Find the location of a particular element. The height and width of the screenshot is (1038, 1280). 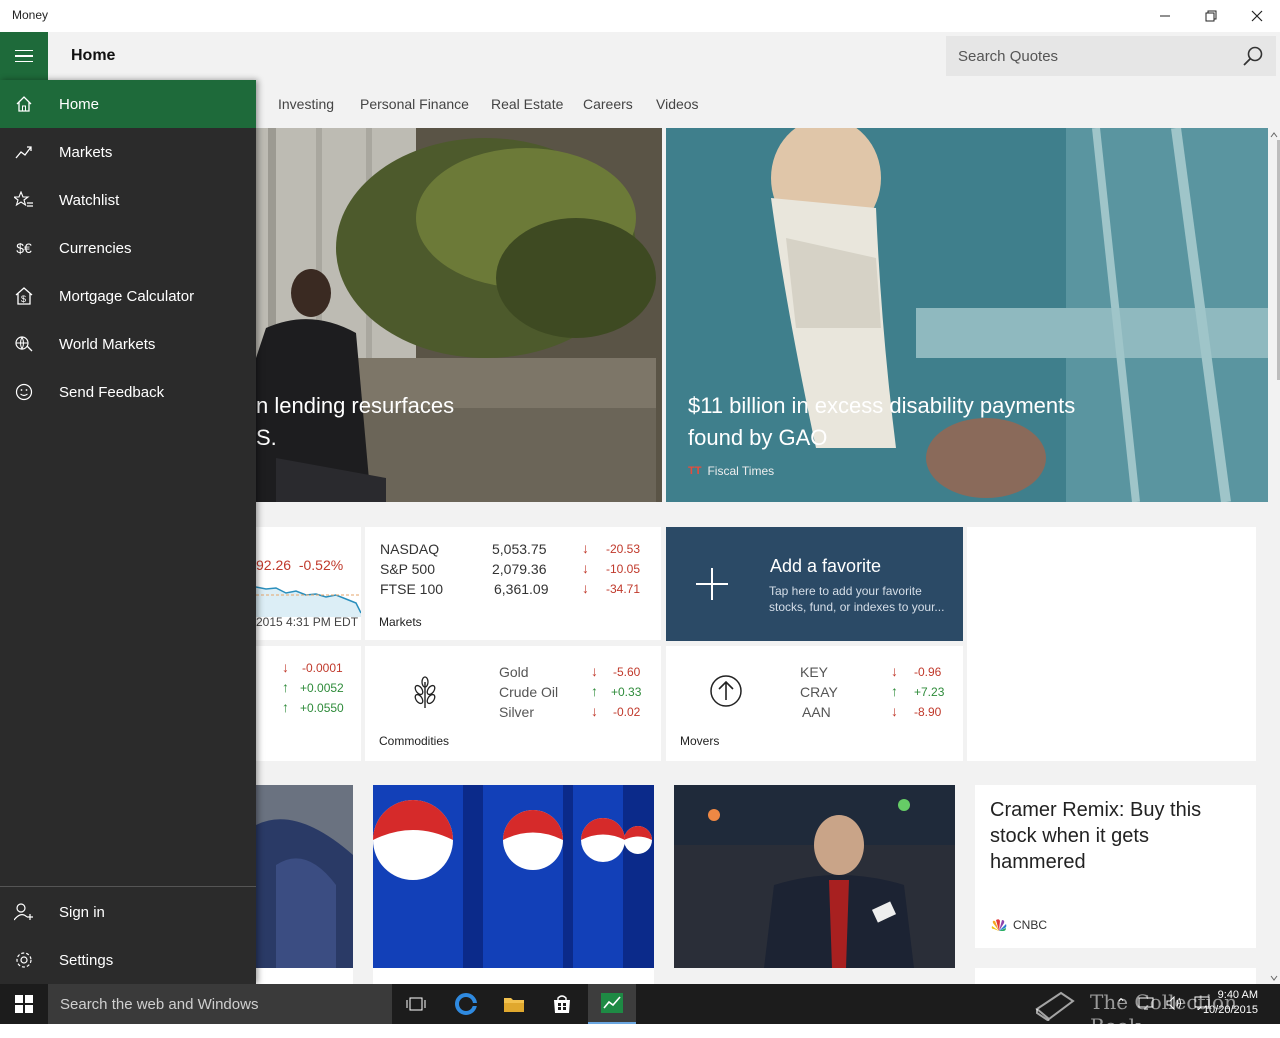

markets-row-name: NASDAQ is located at coordinates (410, 549).